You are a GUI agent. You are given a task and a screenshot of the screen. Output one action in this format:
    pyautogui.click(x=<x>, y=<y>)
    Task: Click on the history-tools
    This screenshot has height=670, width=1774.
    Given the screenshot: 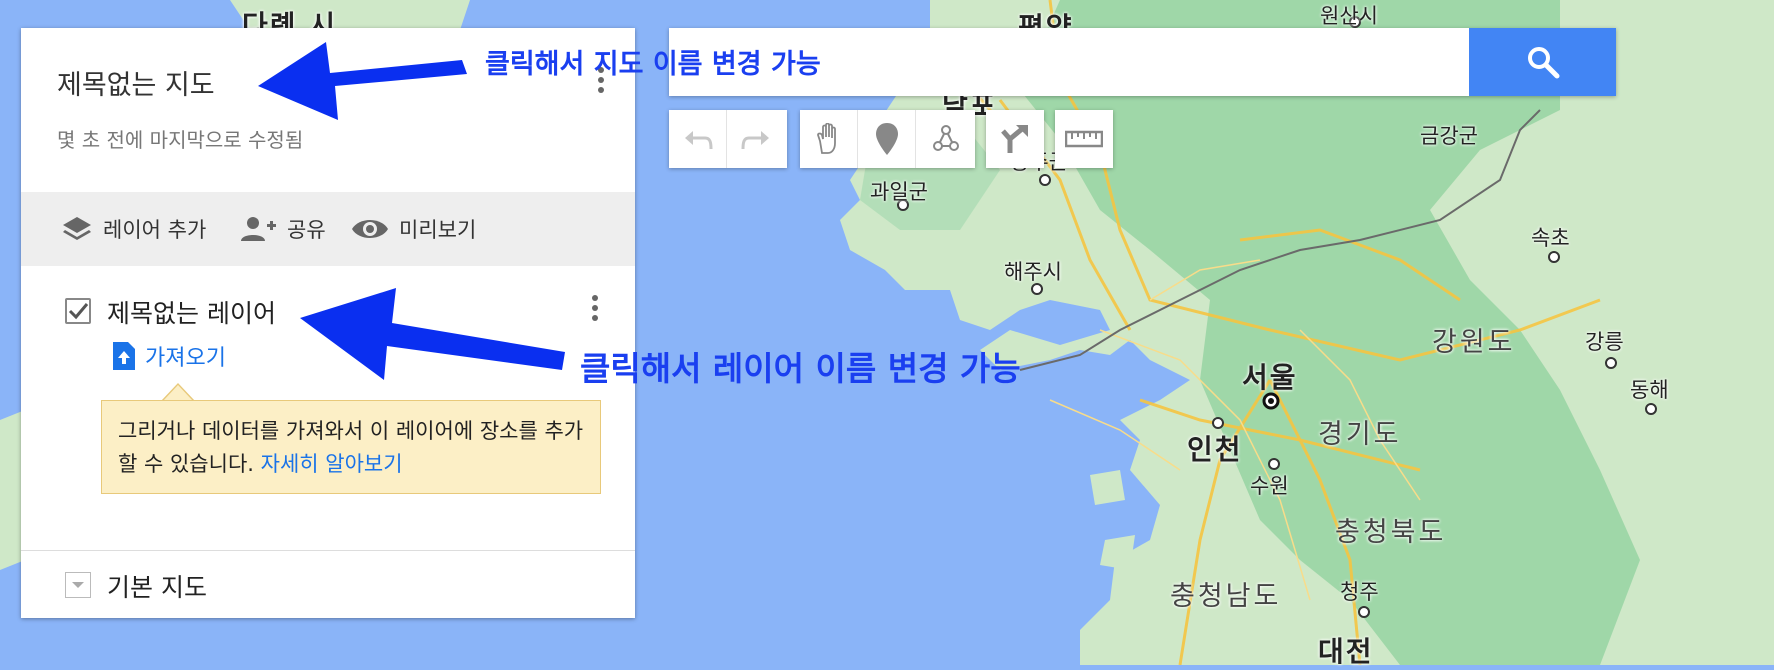 What is the action you would take?
    pyautogui.click(x=728, y=139)
    